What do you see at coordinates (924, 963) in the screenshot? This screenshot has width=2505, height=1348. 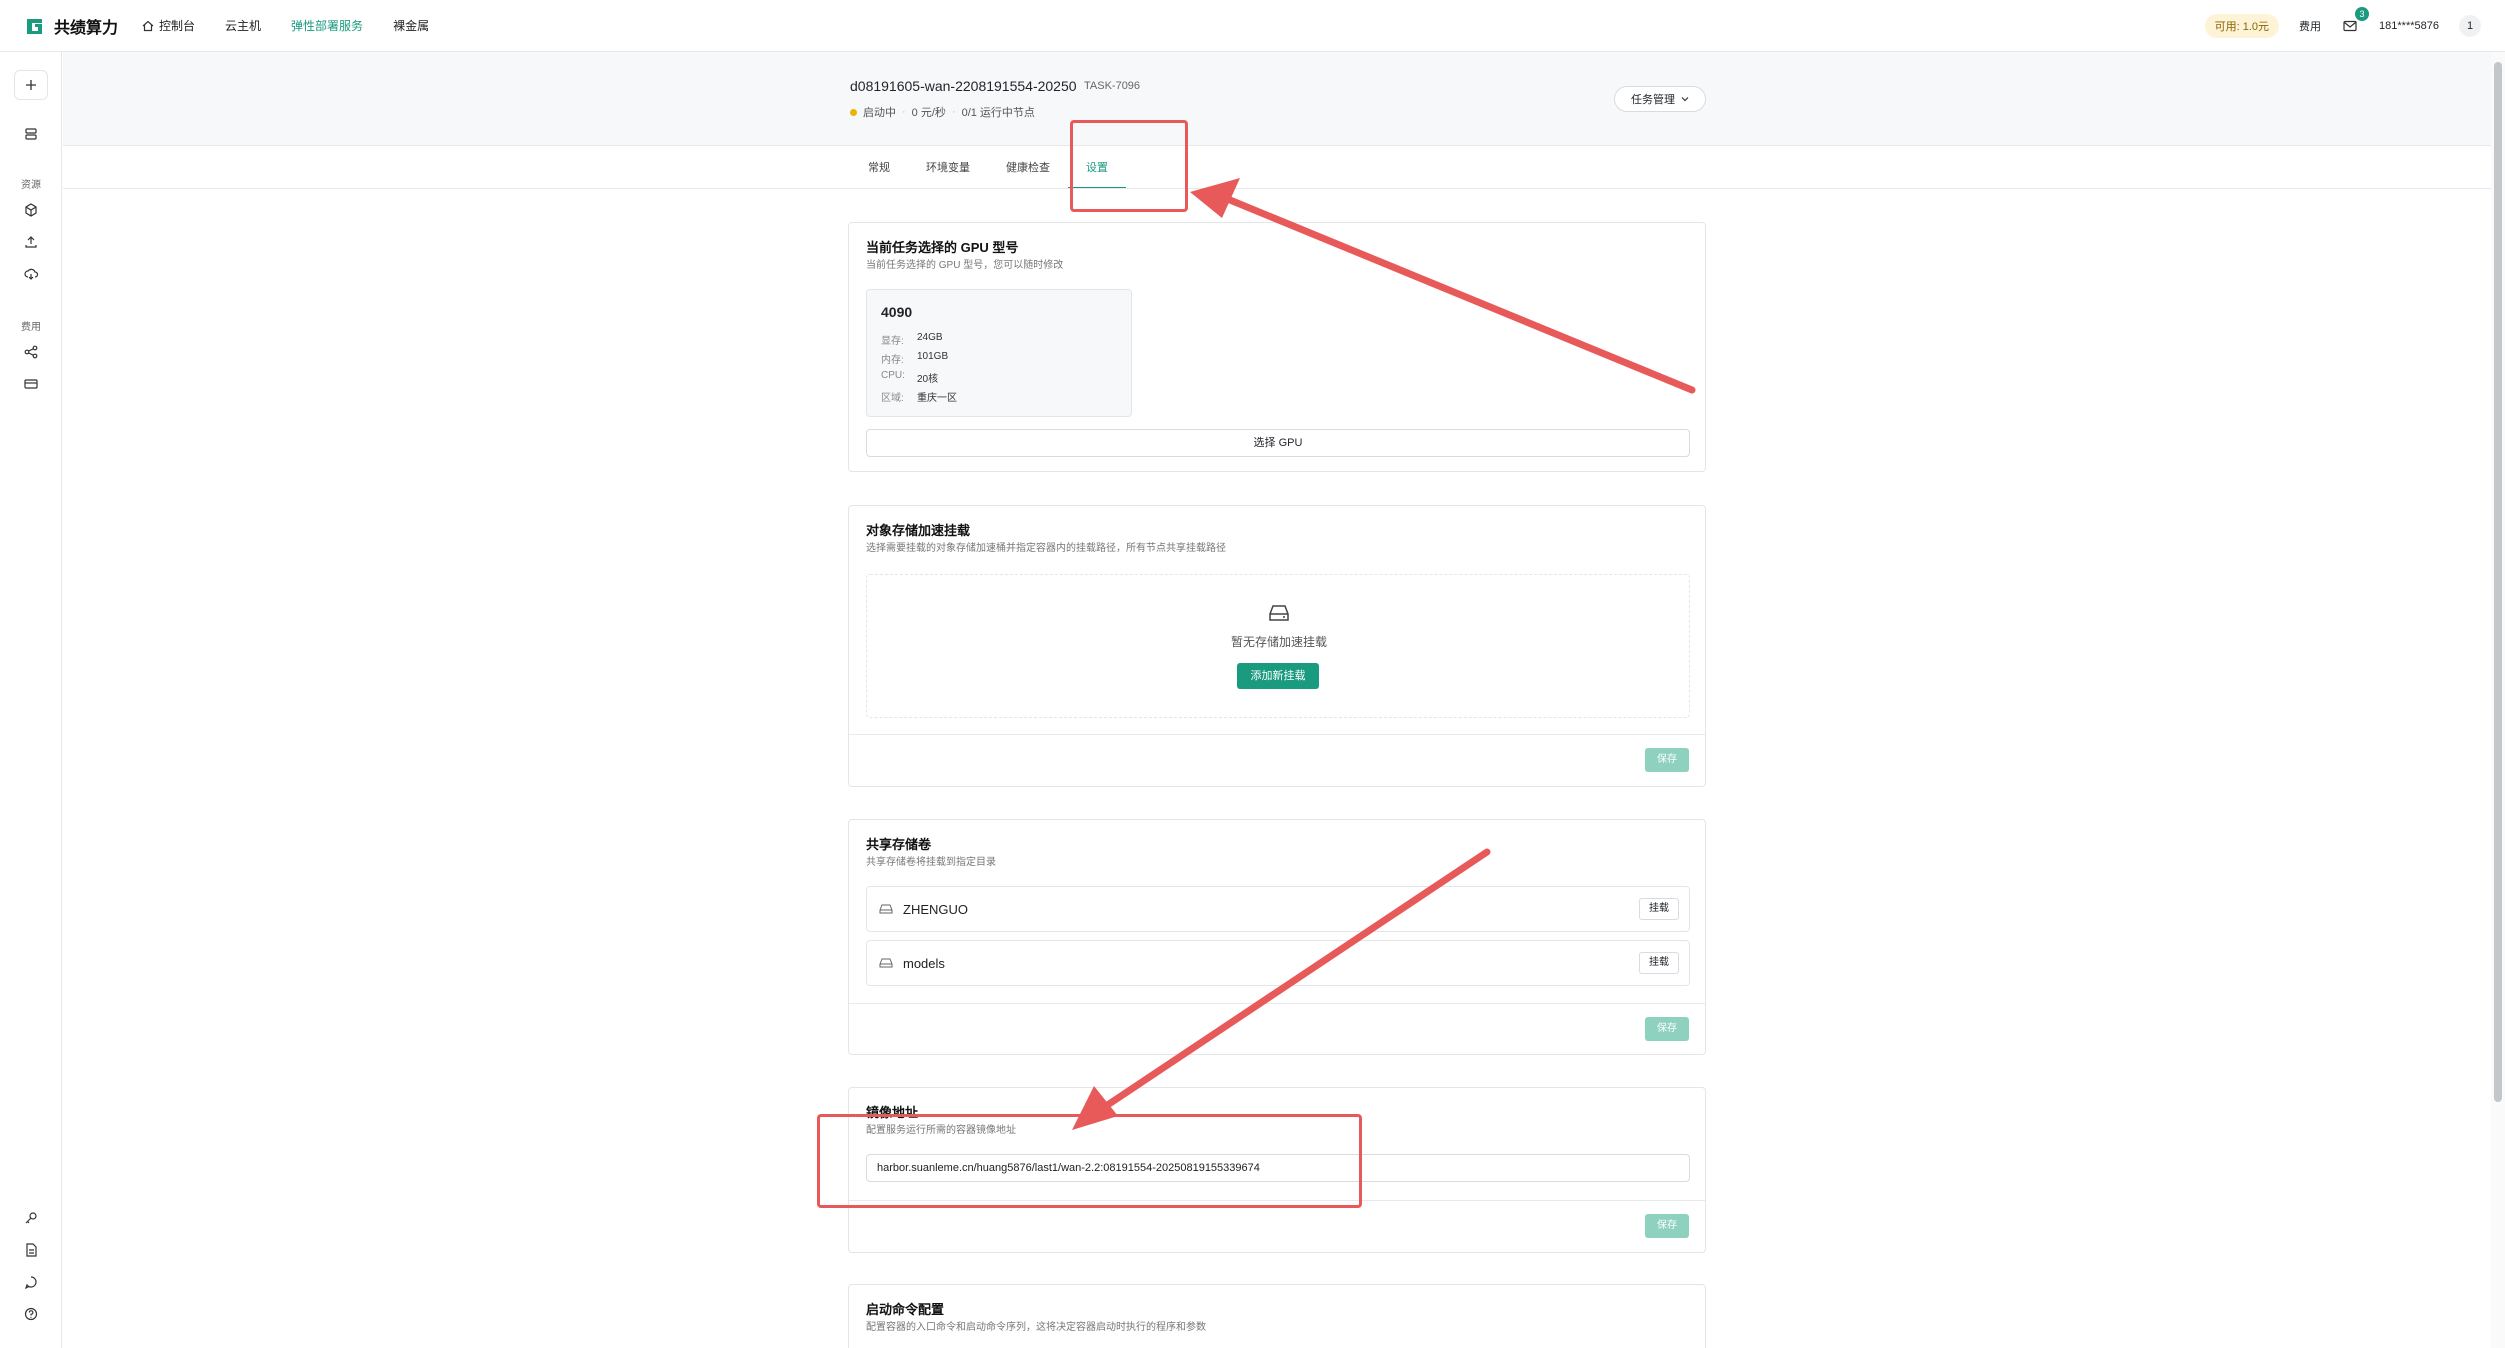 I see `volume-name: models` at bounding box center [924, 963].